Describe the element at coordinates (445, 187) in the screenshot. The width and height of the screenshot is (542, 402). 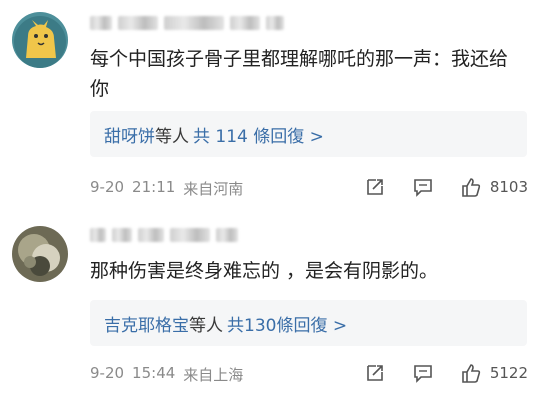
I see `comment-actions: 8103` at that location.